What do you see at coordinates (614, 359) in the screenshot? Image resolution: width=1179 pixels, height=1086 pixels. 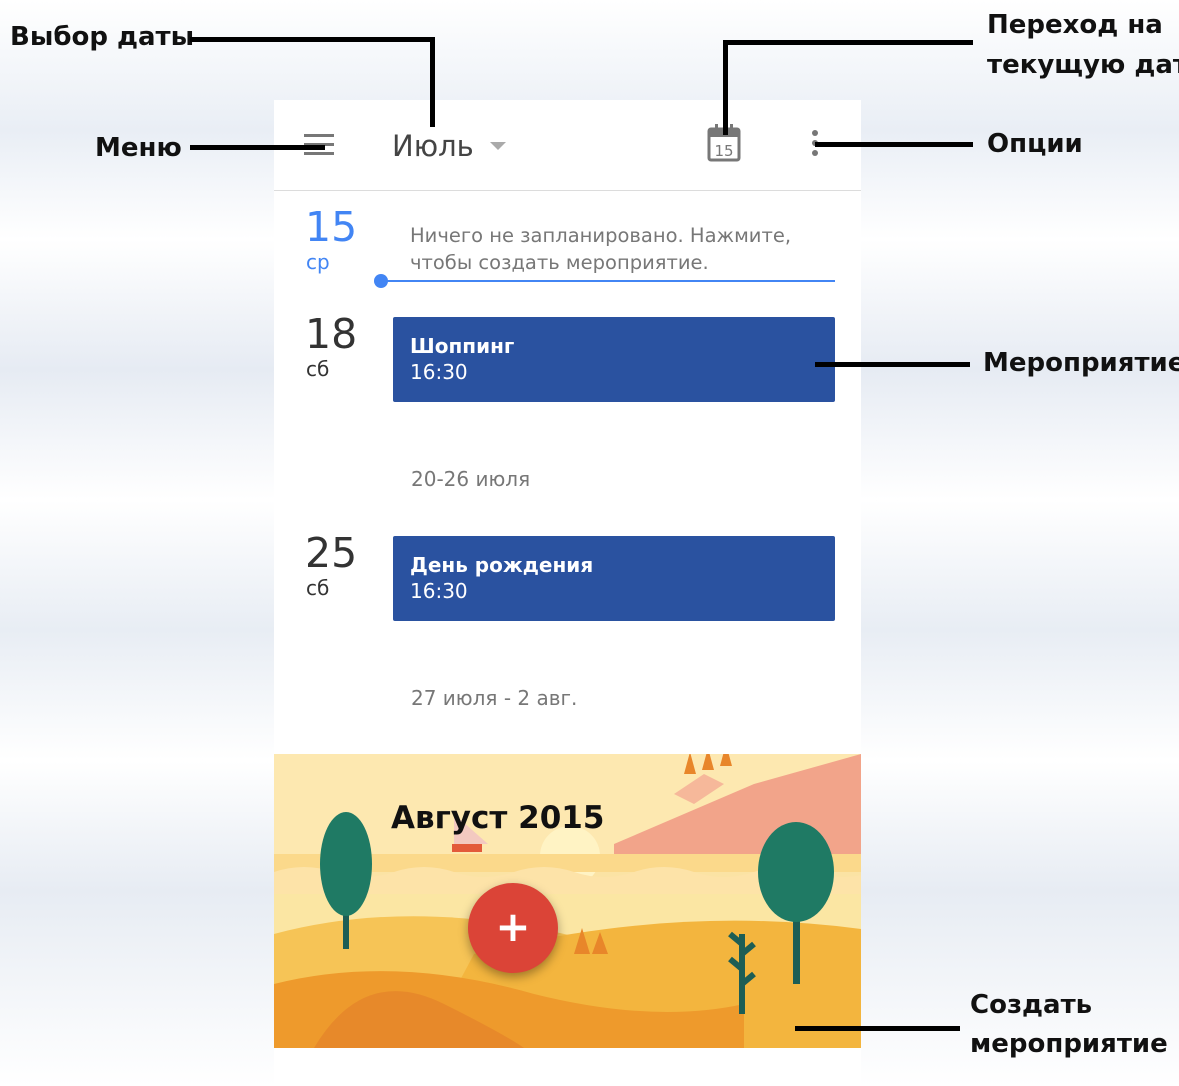 I see `event-card-shopping: Шоппинг 16:30` at bounding box center [614, 359].